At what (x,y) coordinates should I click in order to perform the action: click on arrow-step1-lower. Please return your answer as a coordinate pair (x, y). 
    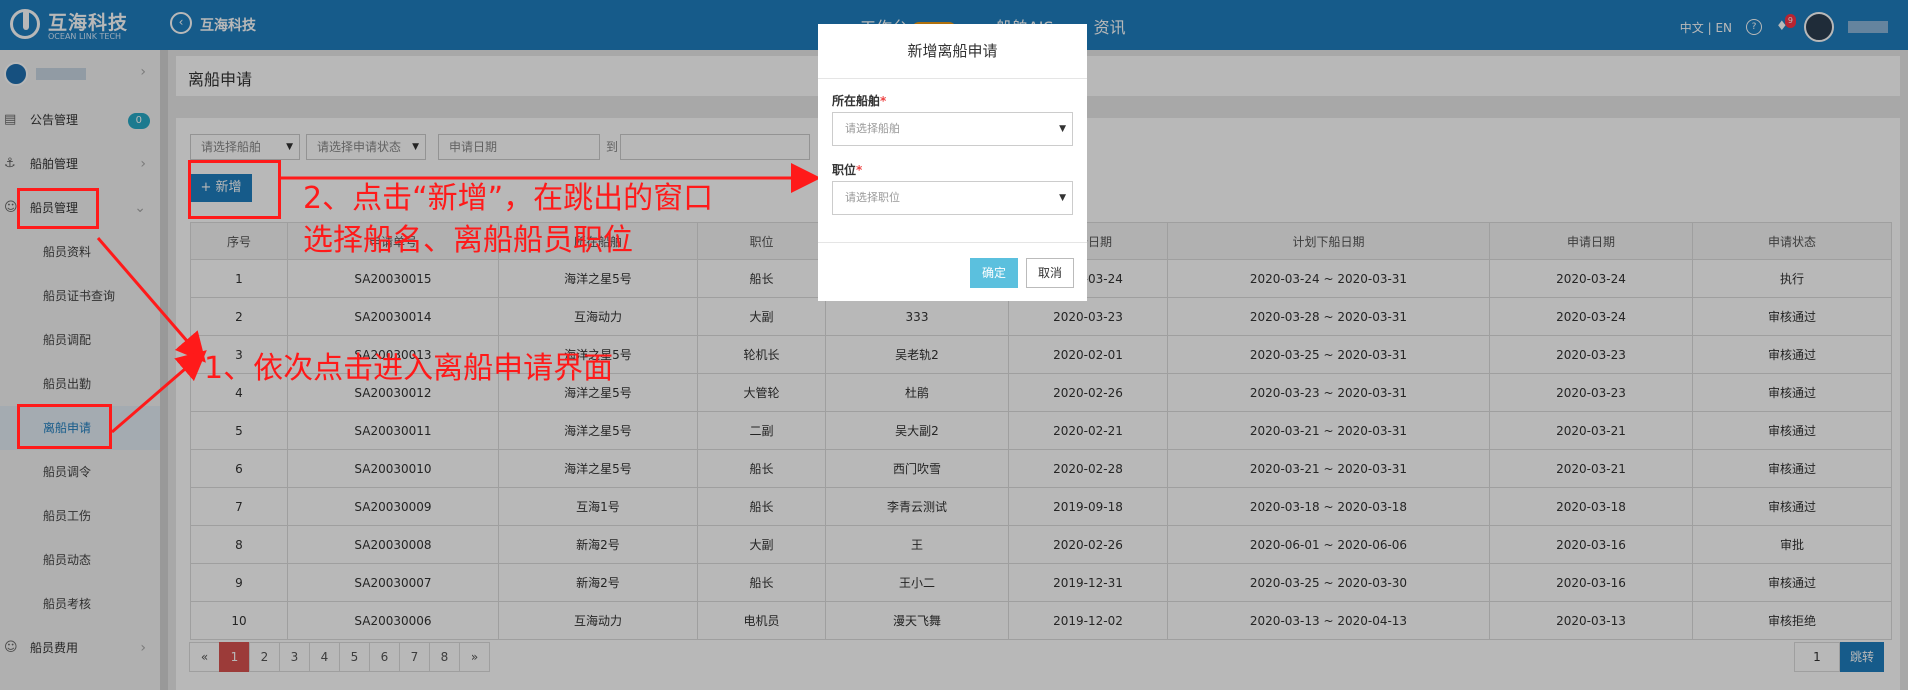
    Looking at the image, I should click on (159, 392).